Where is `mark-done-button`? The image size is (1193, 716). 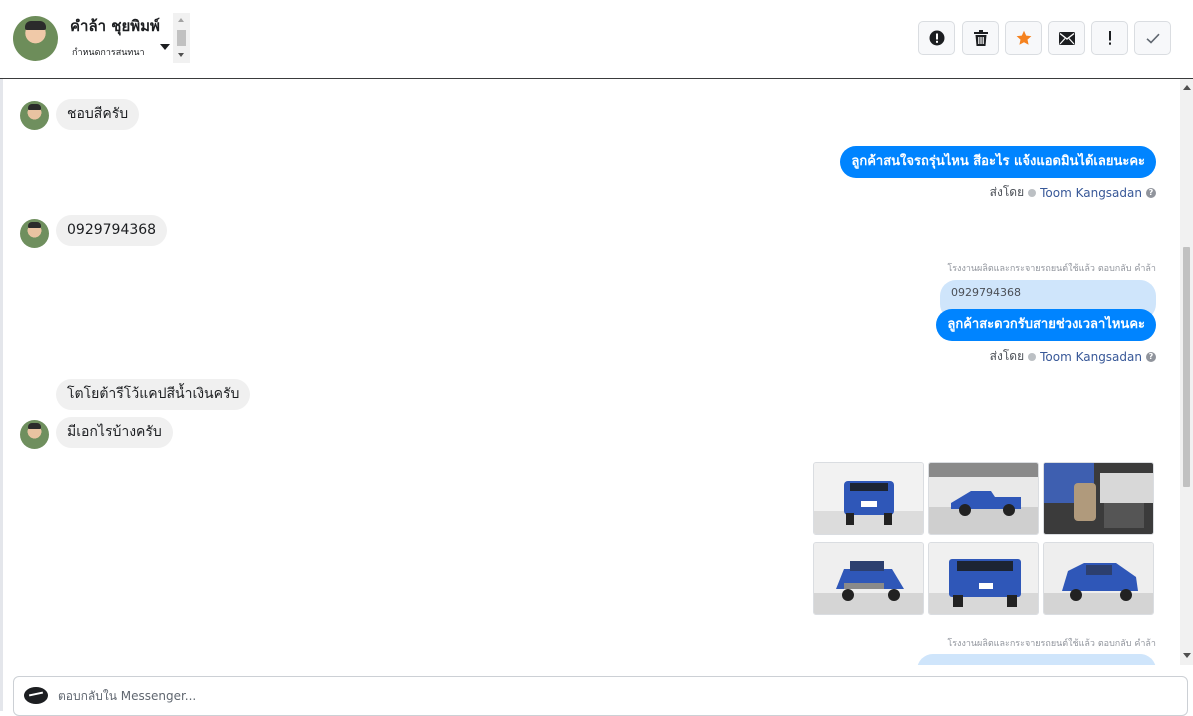
mark-done-button is located at coordinates (1152, 38).